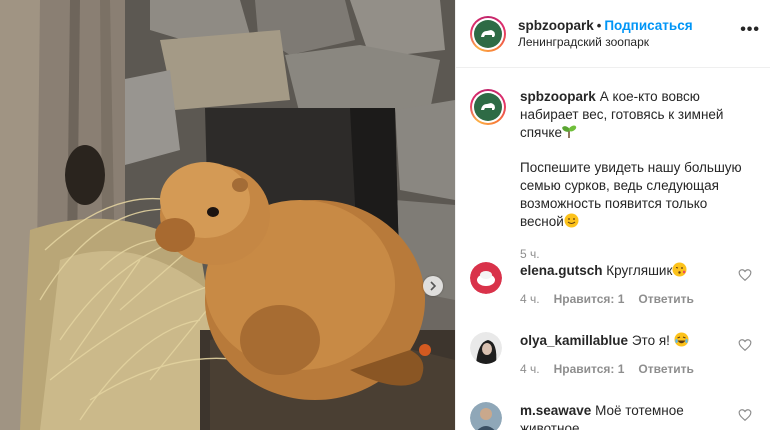 The width and height of the screenshot is (770, 430). What do you see at coordinates (574, 340) in the screenshot?
I see `commenter-username: olya_kamillablue` at bounding box center [574, 340].